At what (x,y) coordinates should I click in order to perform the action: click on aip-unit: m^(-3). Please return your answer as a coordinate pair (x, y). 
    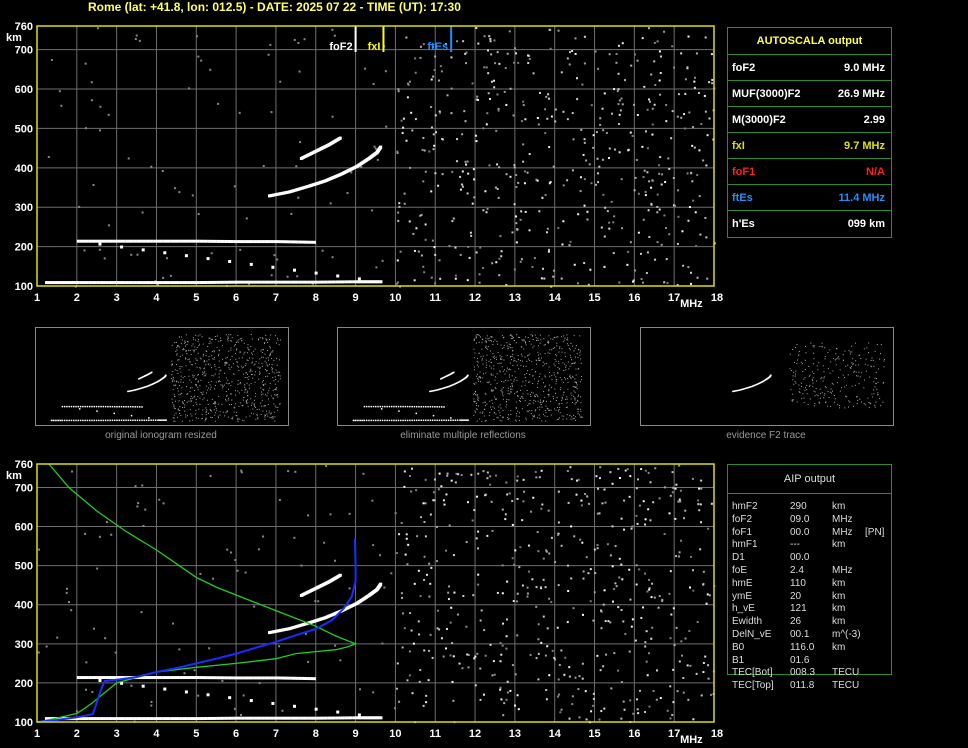
    Looking at the image, I should click on (846, 634).